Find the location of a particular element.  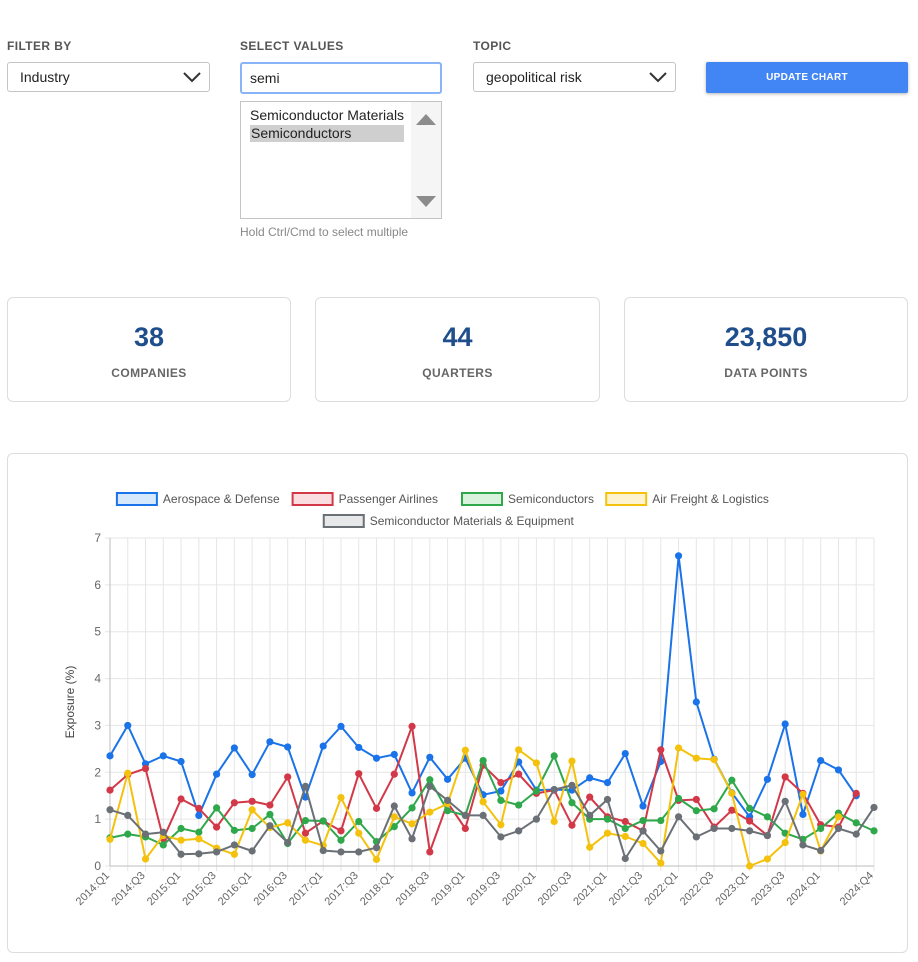

x-tick-label: 2019:Q1 is located at coordinates (448, 889).